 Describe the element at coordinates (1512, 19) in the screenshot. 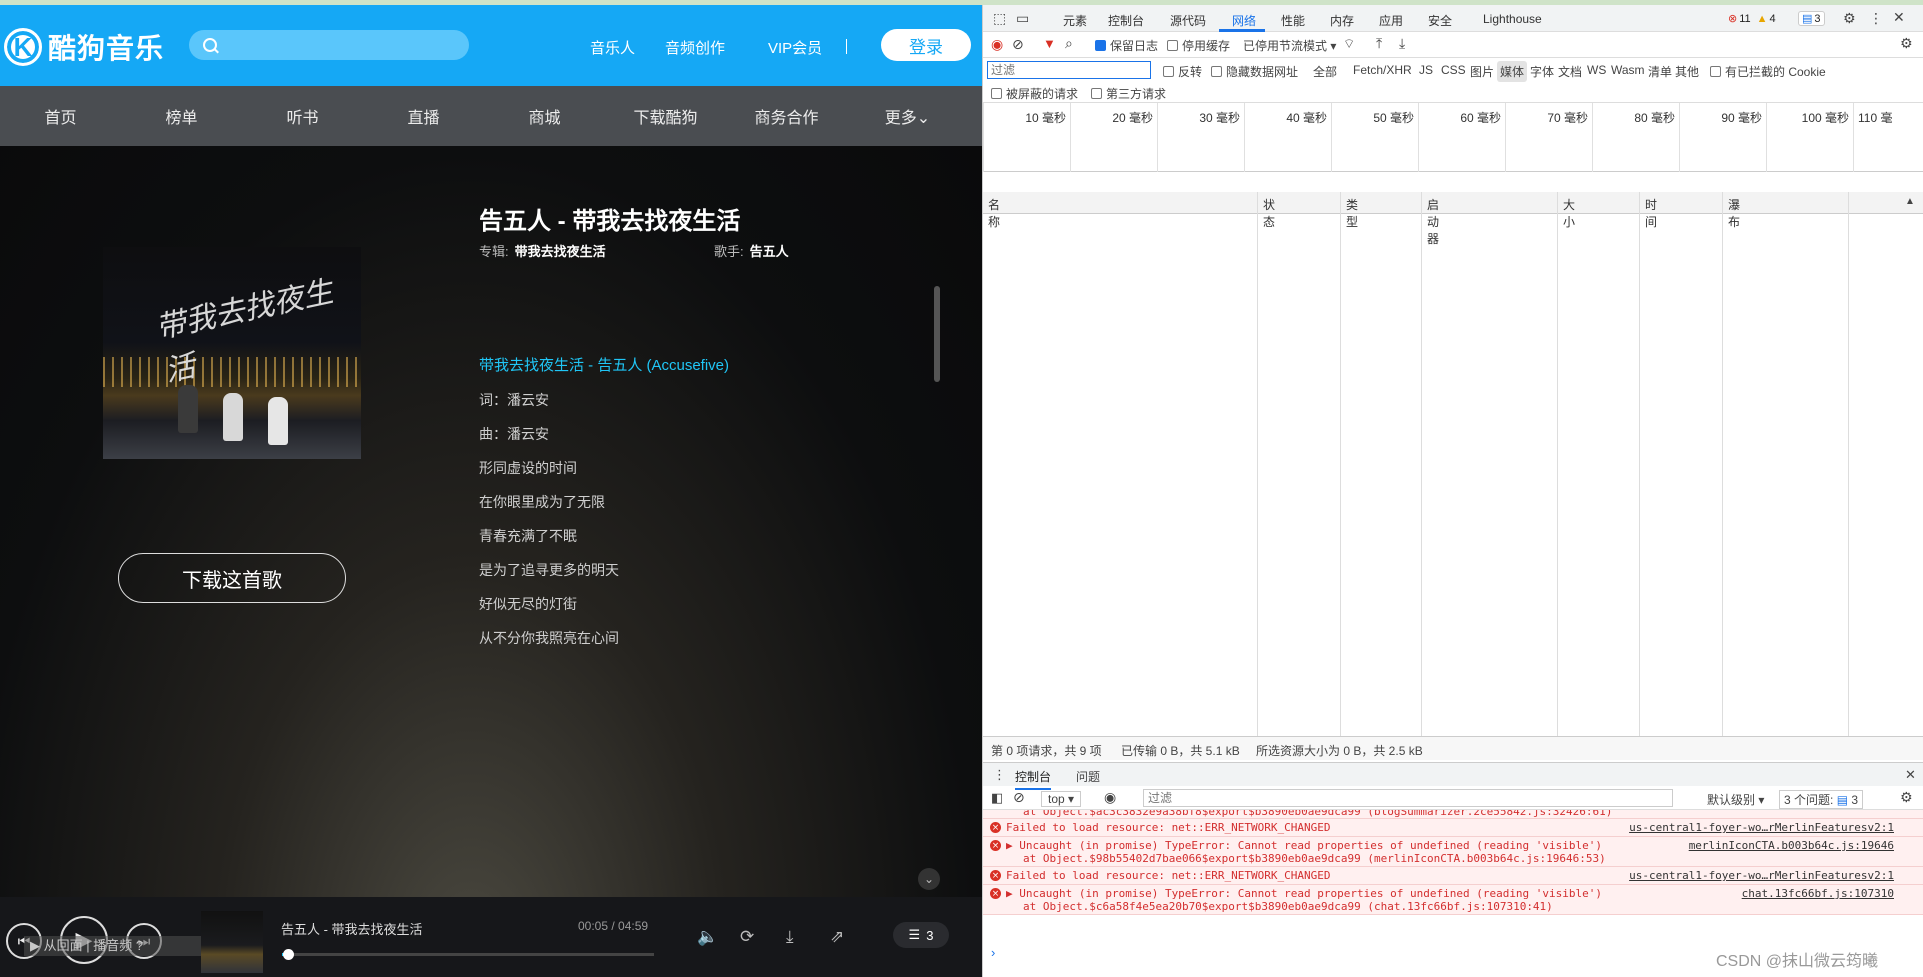

I see `tab-lighthouse: Lighthouse` at that location.